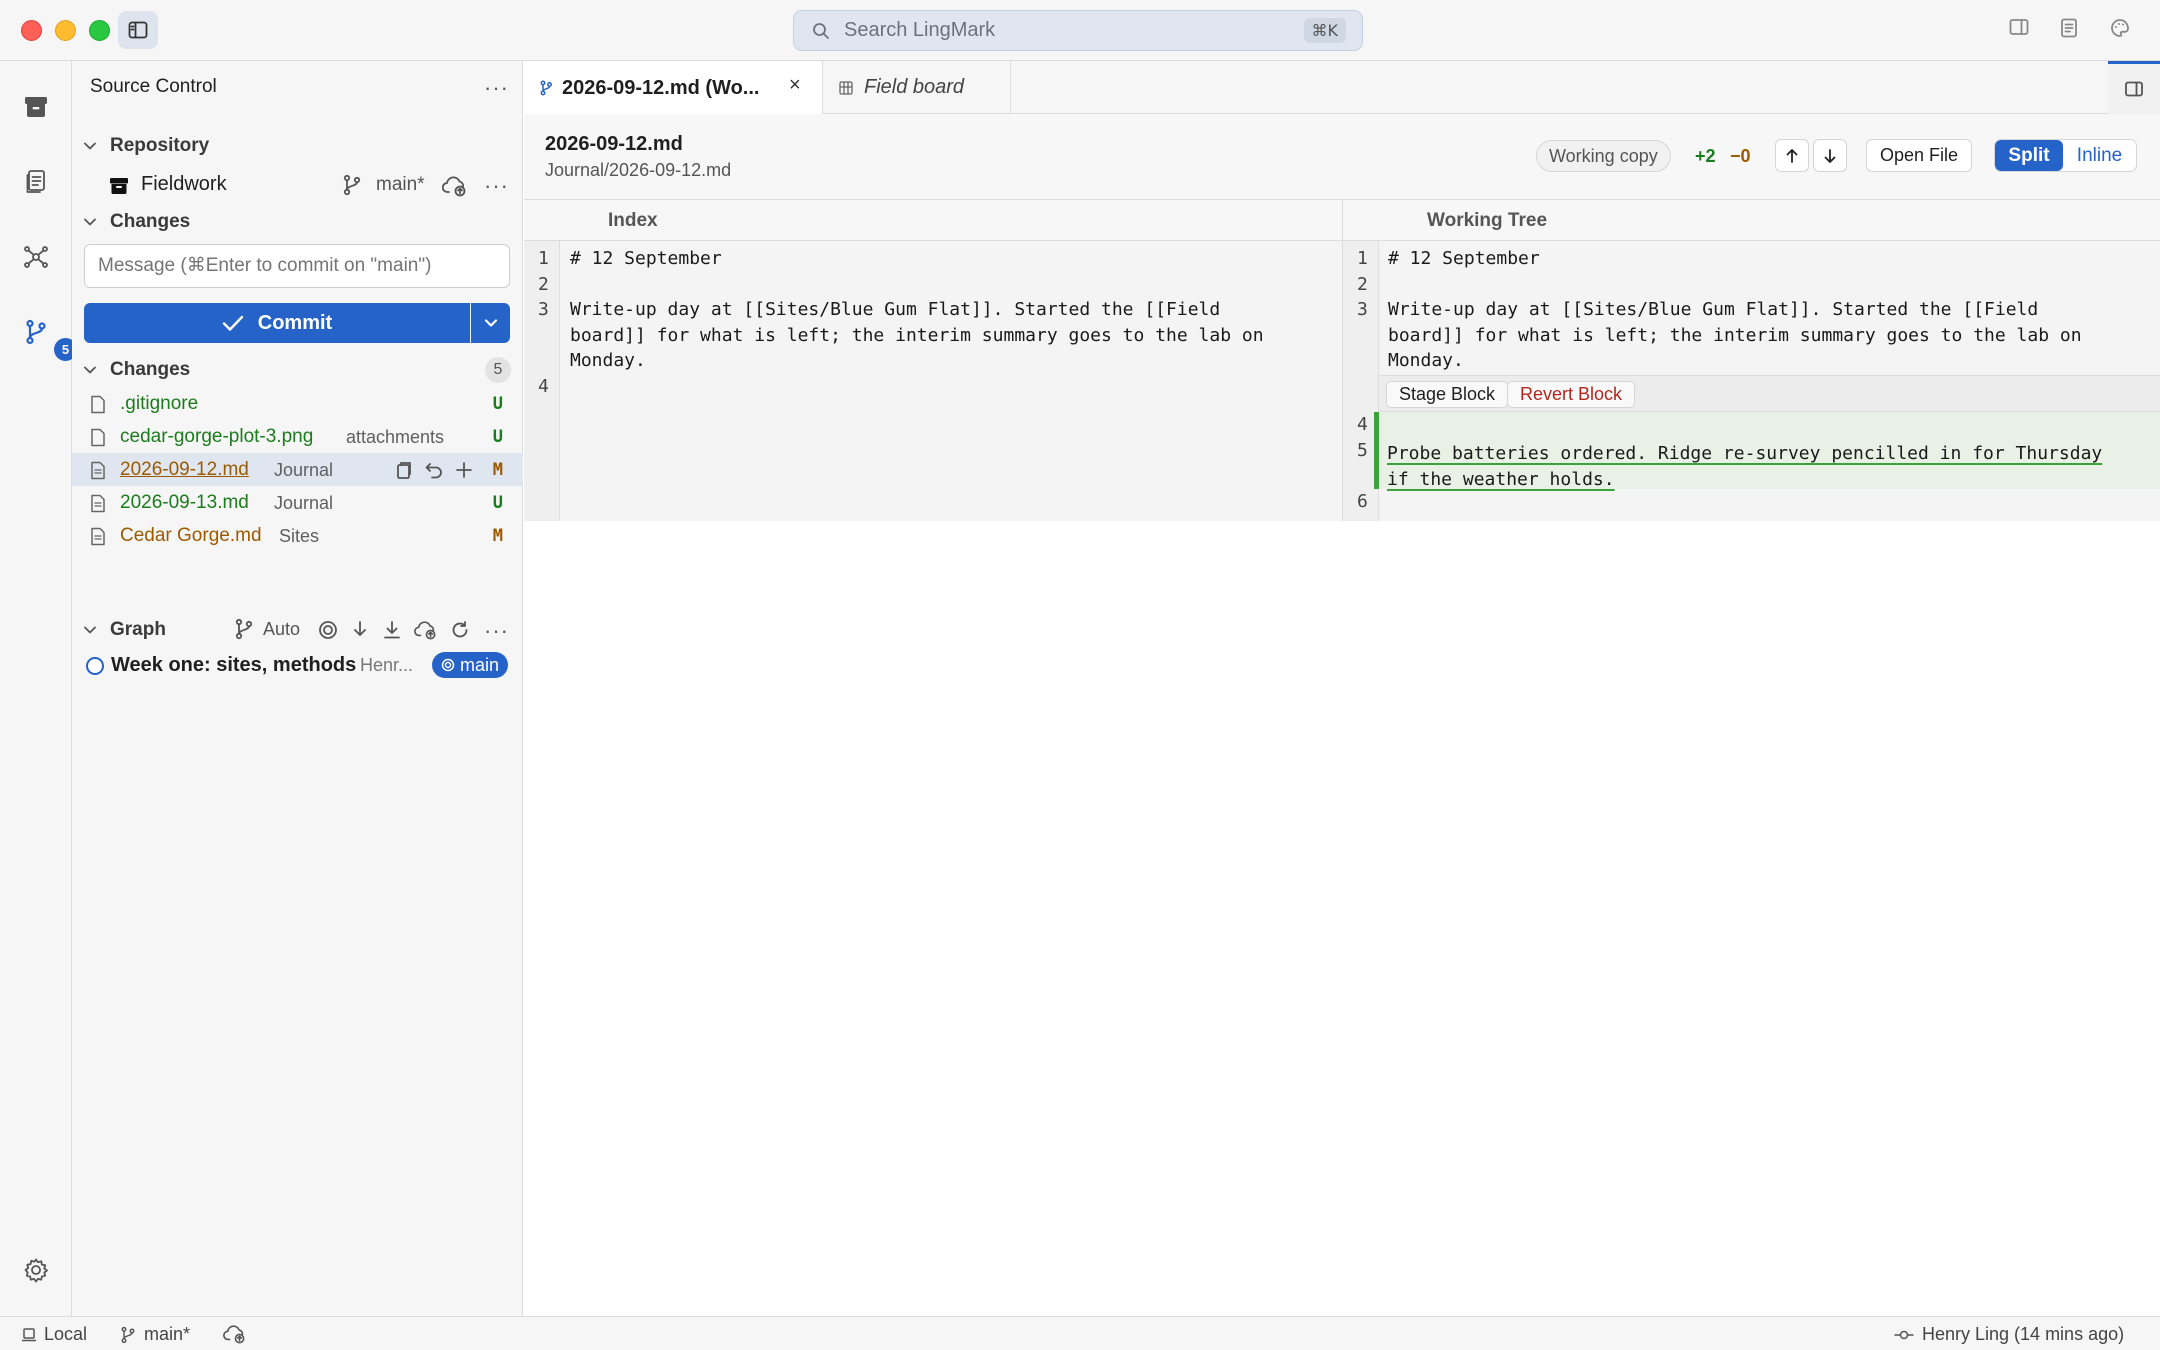 The width and height of the screenshot is (2160, 1350). What do you see at coordinates (232, 323) in the screenshot?
I see `checkmark-icon` at bounding box center [232, 323].